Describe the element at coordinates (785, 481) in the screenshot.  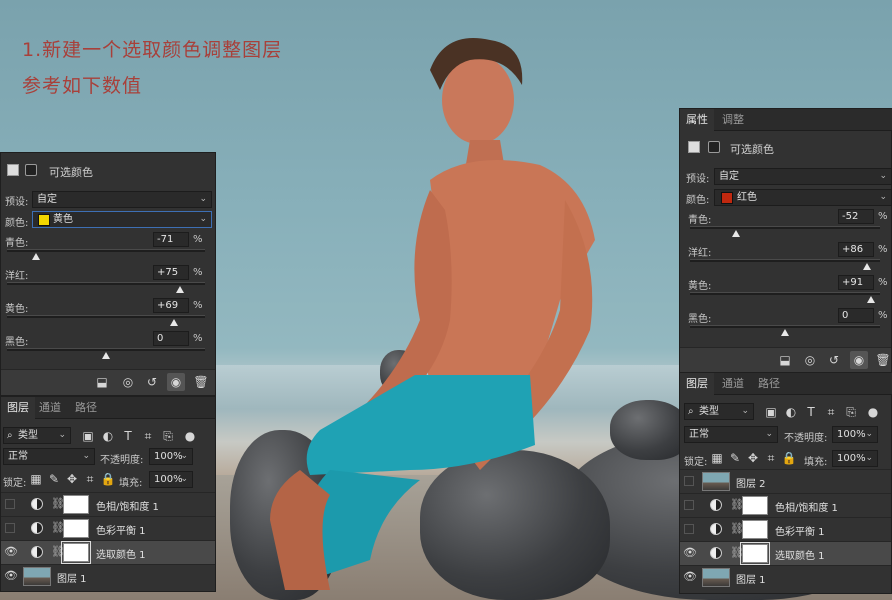
I see `layer-row: 图层 2` at that location.